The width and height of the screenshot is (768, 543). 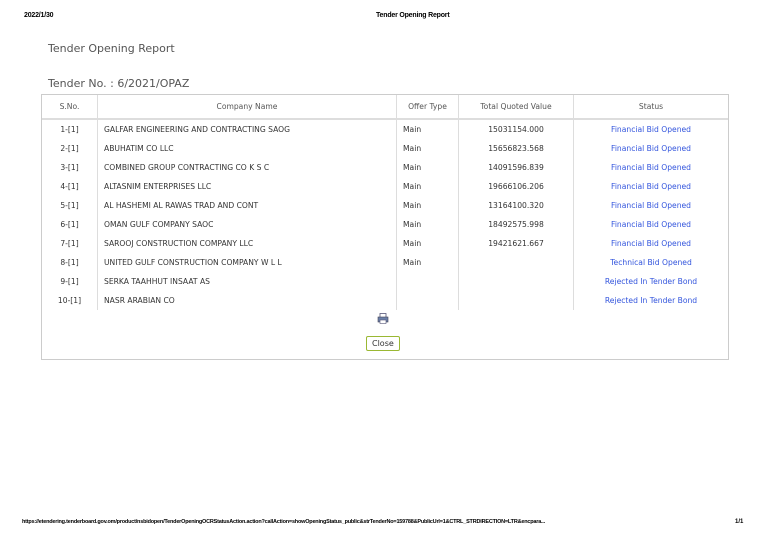 I want to click on cell-company: UNITED GULF CONSTRUCTION COMPANY W L L, so click(x=247, y=262).